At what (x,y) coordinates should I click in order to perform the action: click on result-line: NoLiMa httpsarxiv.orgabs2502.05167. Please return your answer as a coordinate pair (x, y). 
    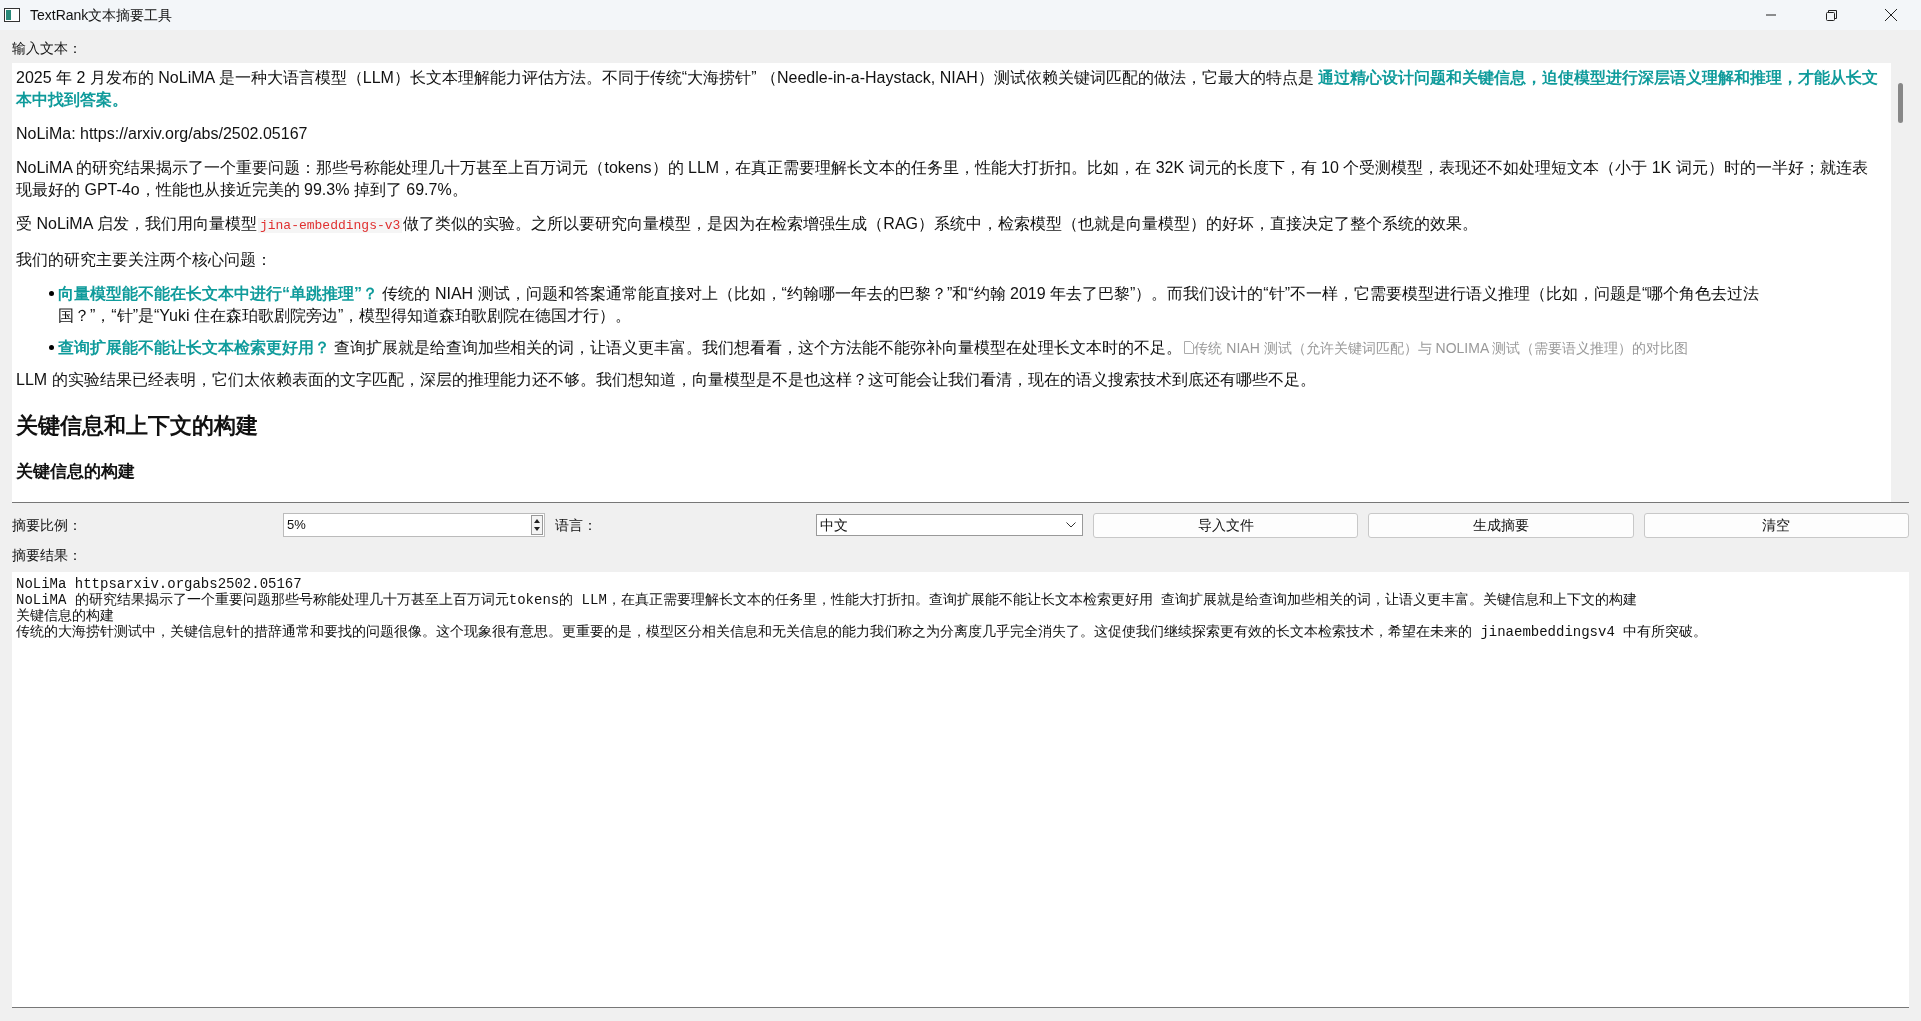
    Looking at the image, I should click on (159, 584).